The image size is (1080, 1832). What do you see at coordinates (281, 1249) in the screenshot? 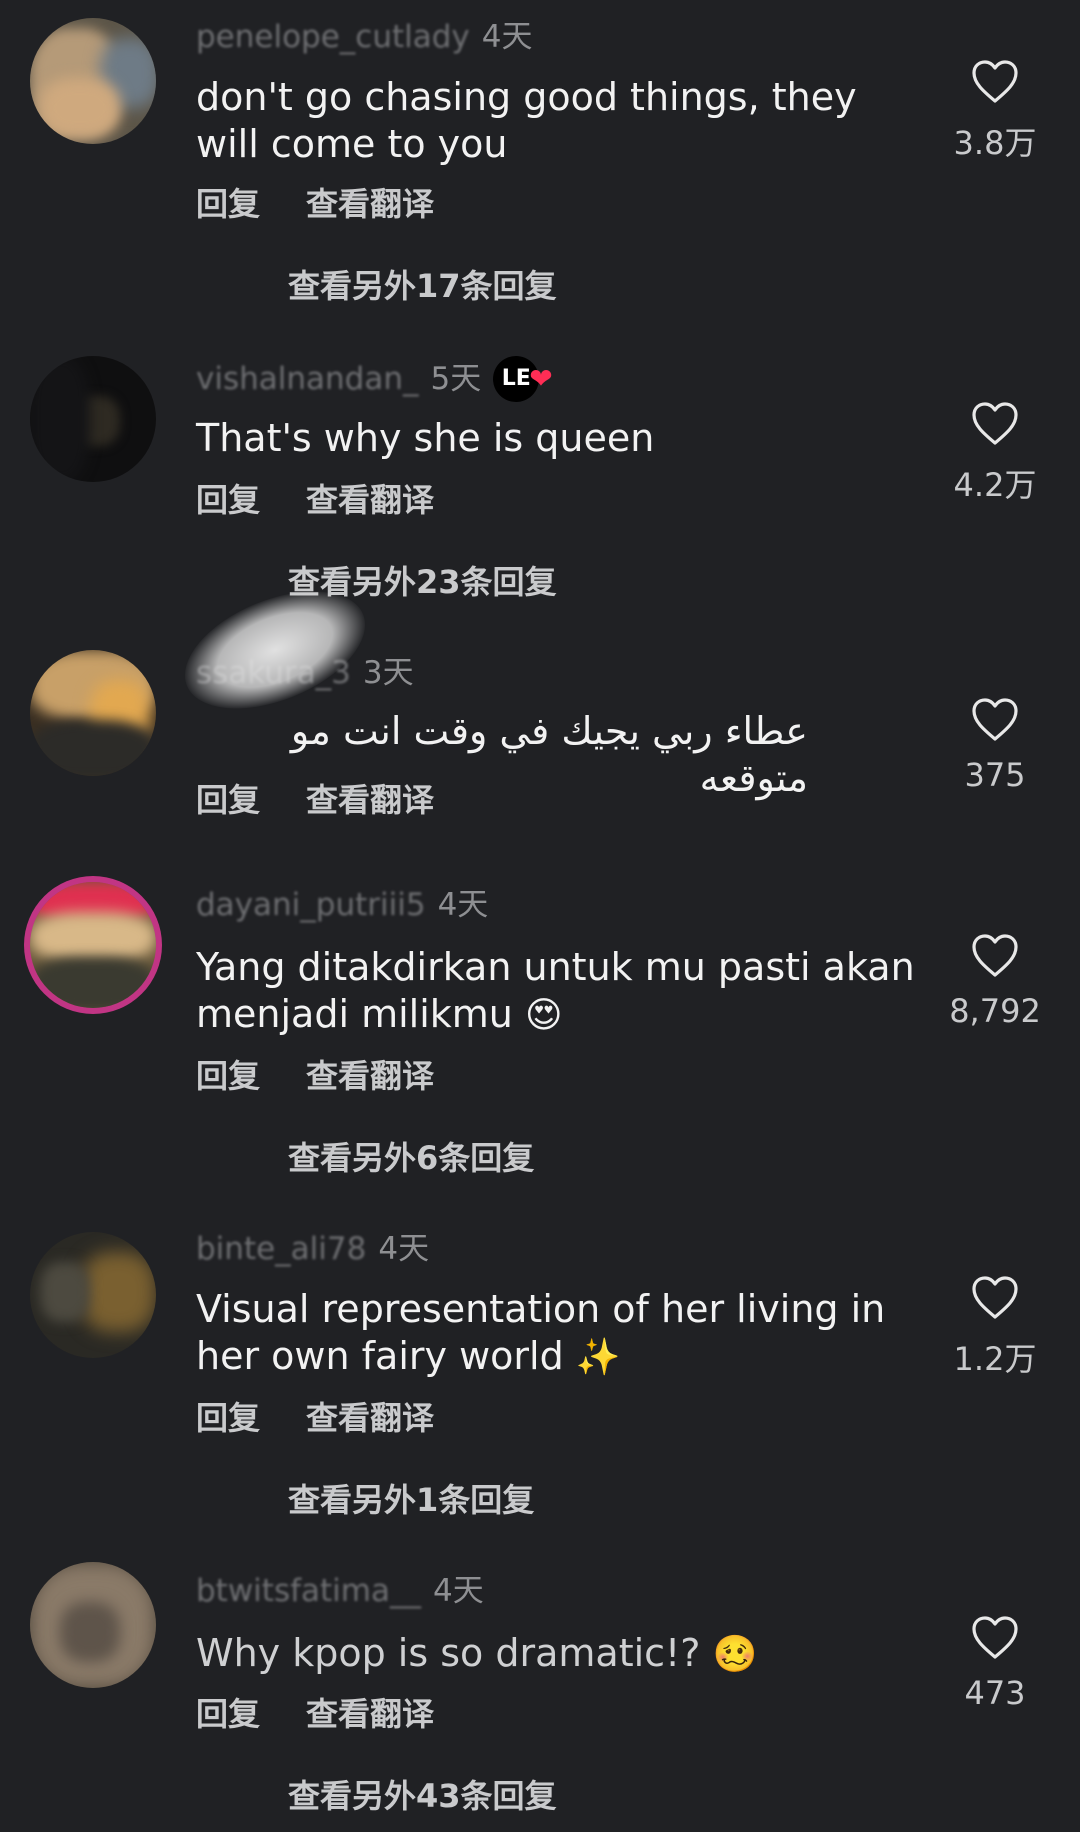
I see `username: binte_ali78` at bounding box center [281, 1249].